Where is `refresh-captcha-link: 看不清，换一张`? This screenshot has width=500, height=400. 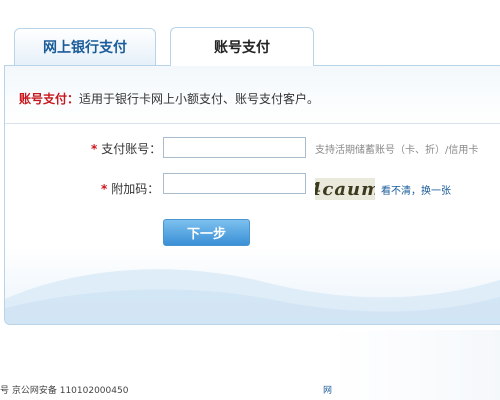
refresh-captcha-link: 看不清，换一张 is located at coordinates (416, 189).